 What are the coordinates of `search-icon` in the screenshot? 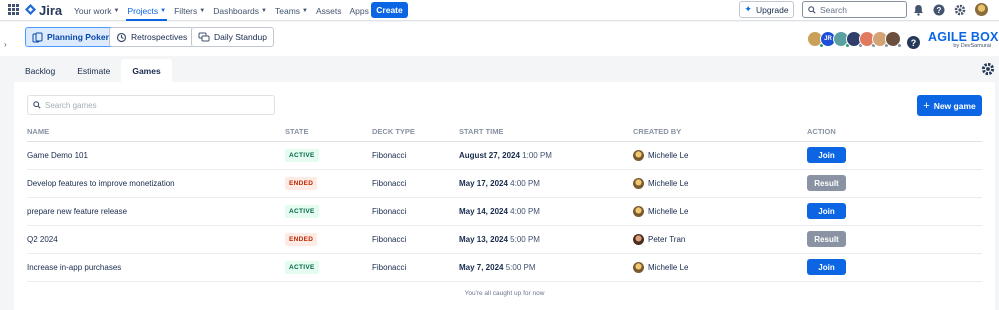 It's located at (812, 9).